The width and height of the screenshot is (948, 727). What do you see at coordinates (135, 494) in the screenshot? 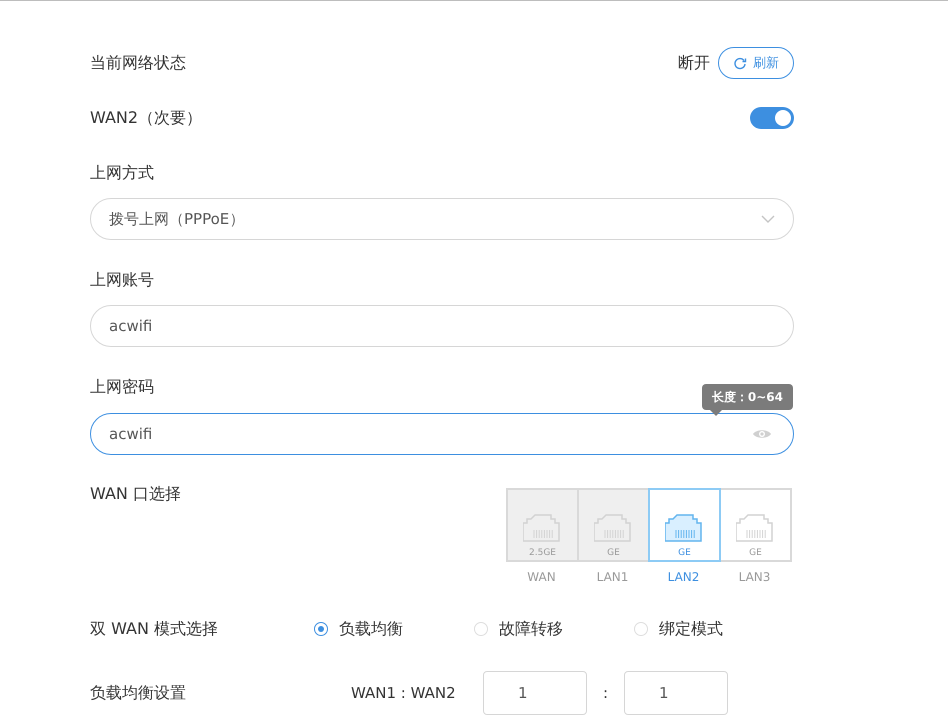
I see `wan-port-label: WAN 口选择` at bounding box center [135, 494].